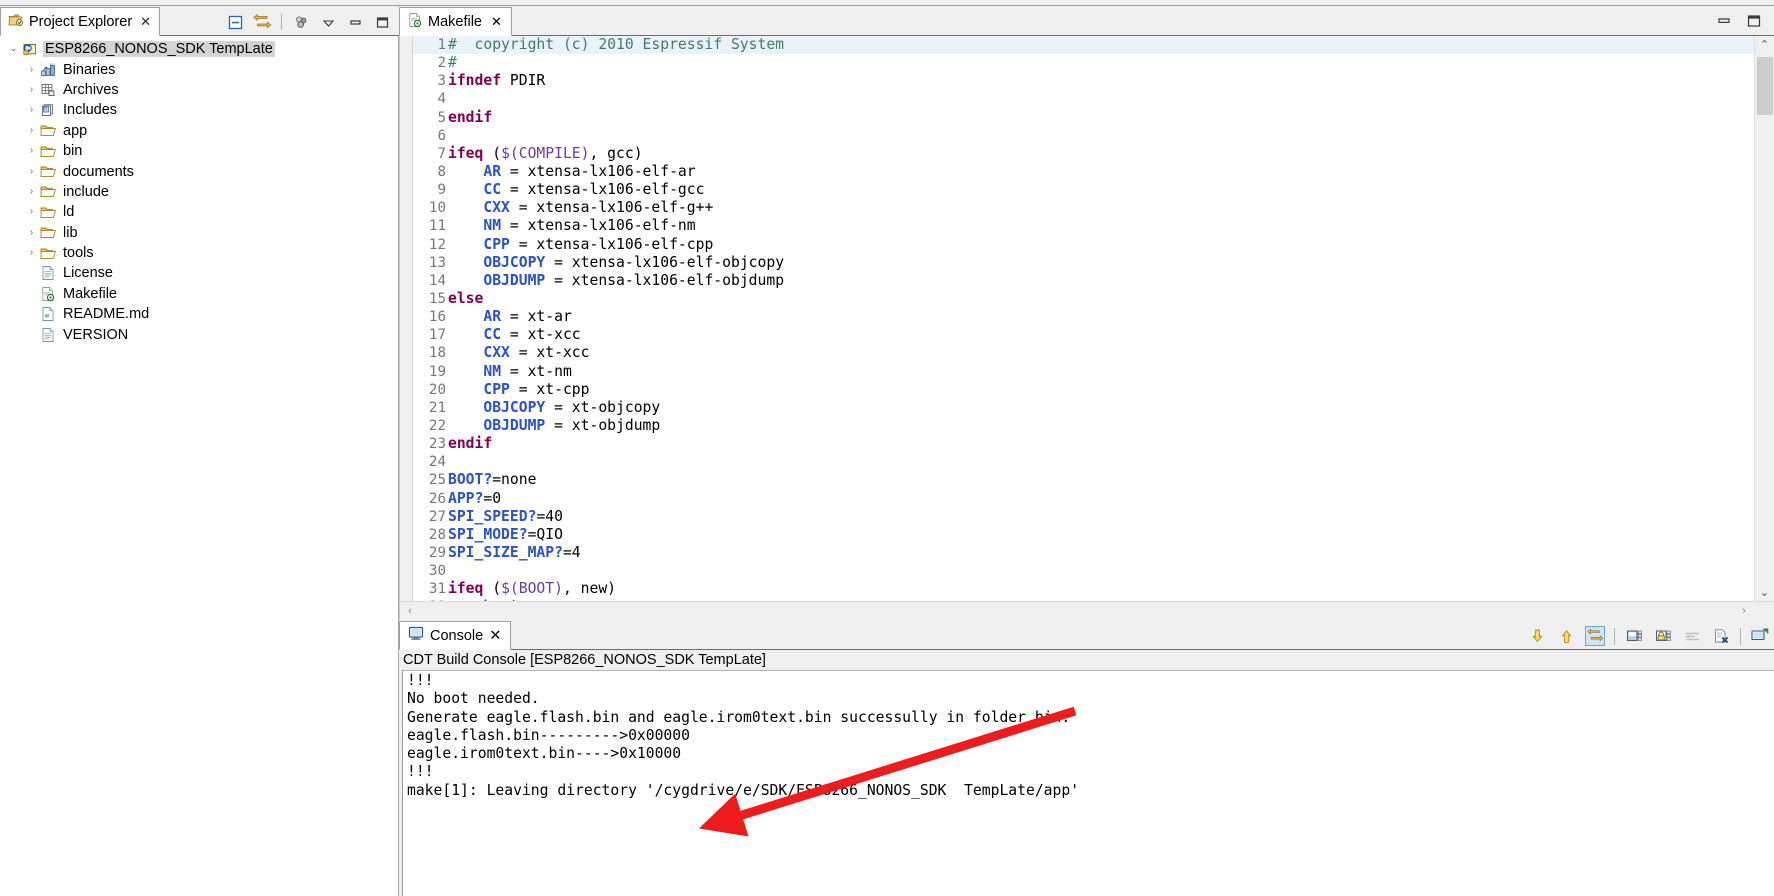 Image resolution: width=1774 pixels, height=896 pixels. Describe the element at coordinates (1083, 172) in the screenshot. I see `code-line: 8 AR = xtensa-lx106-elf-ar` at that location.